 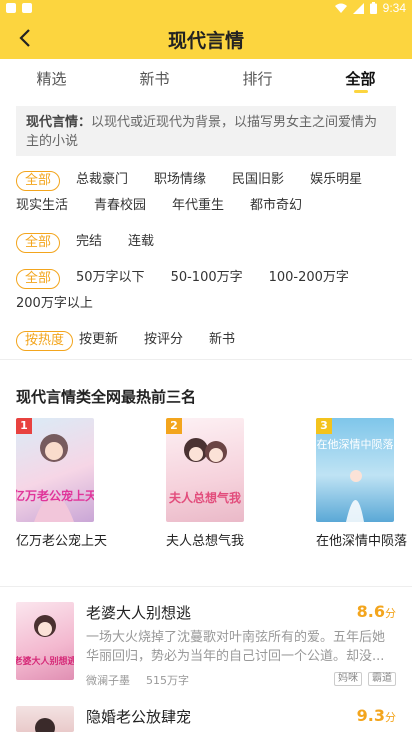 I want to click on top-book-3: 在他深情中陨落 3 在他深情中陨落, so click(x=361, y=485).